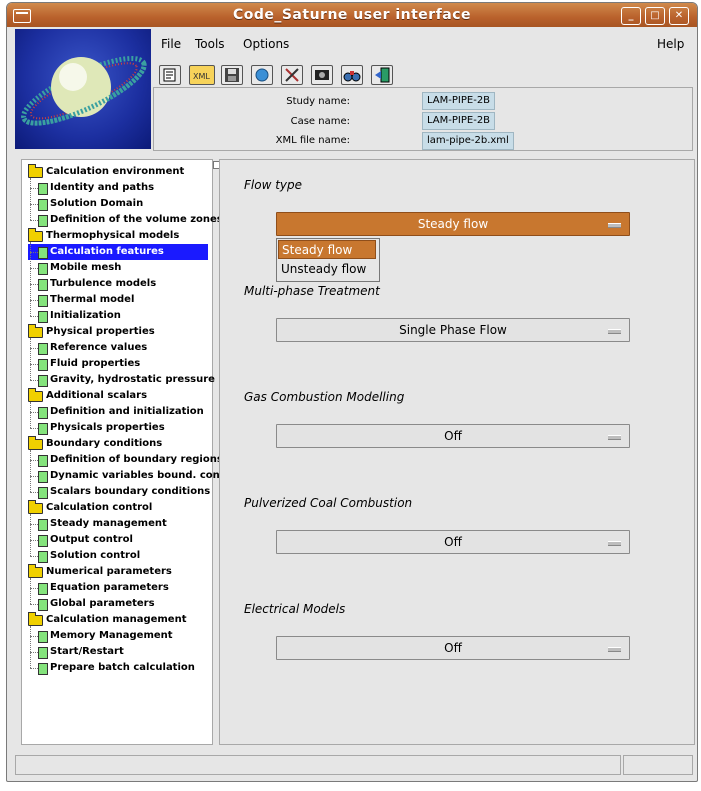 The image size is (701, 791). Describe the element at coordinates (655, 16) in the screenshot. I see `maximize-icon: □` at that location.